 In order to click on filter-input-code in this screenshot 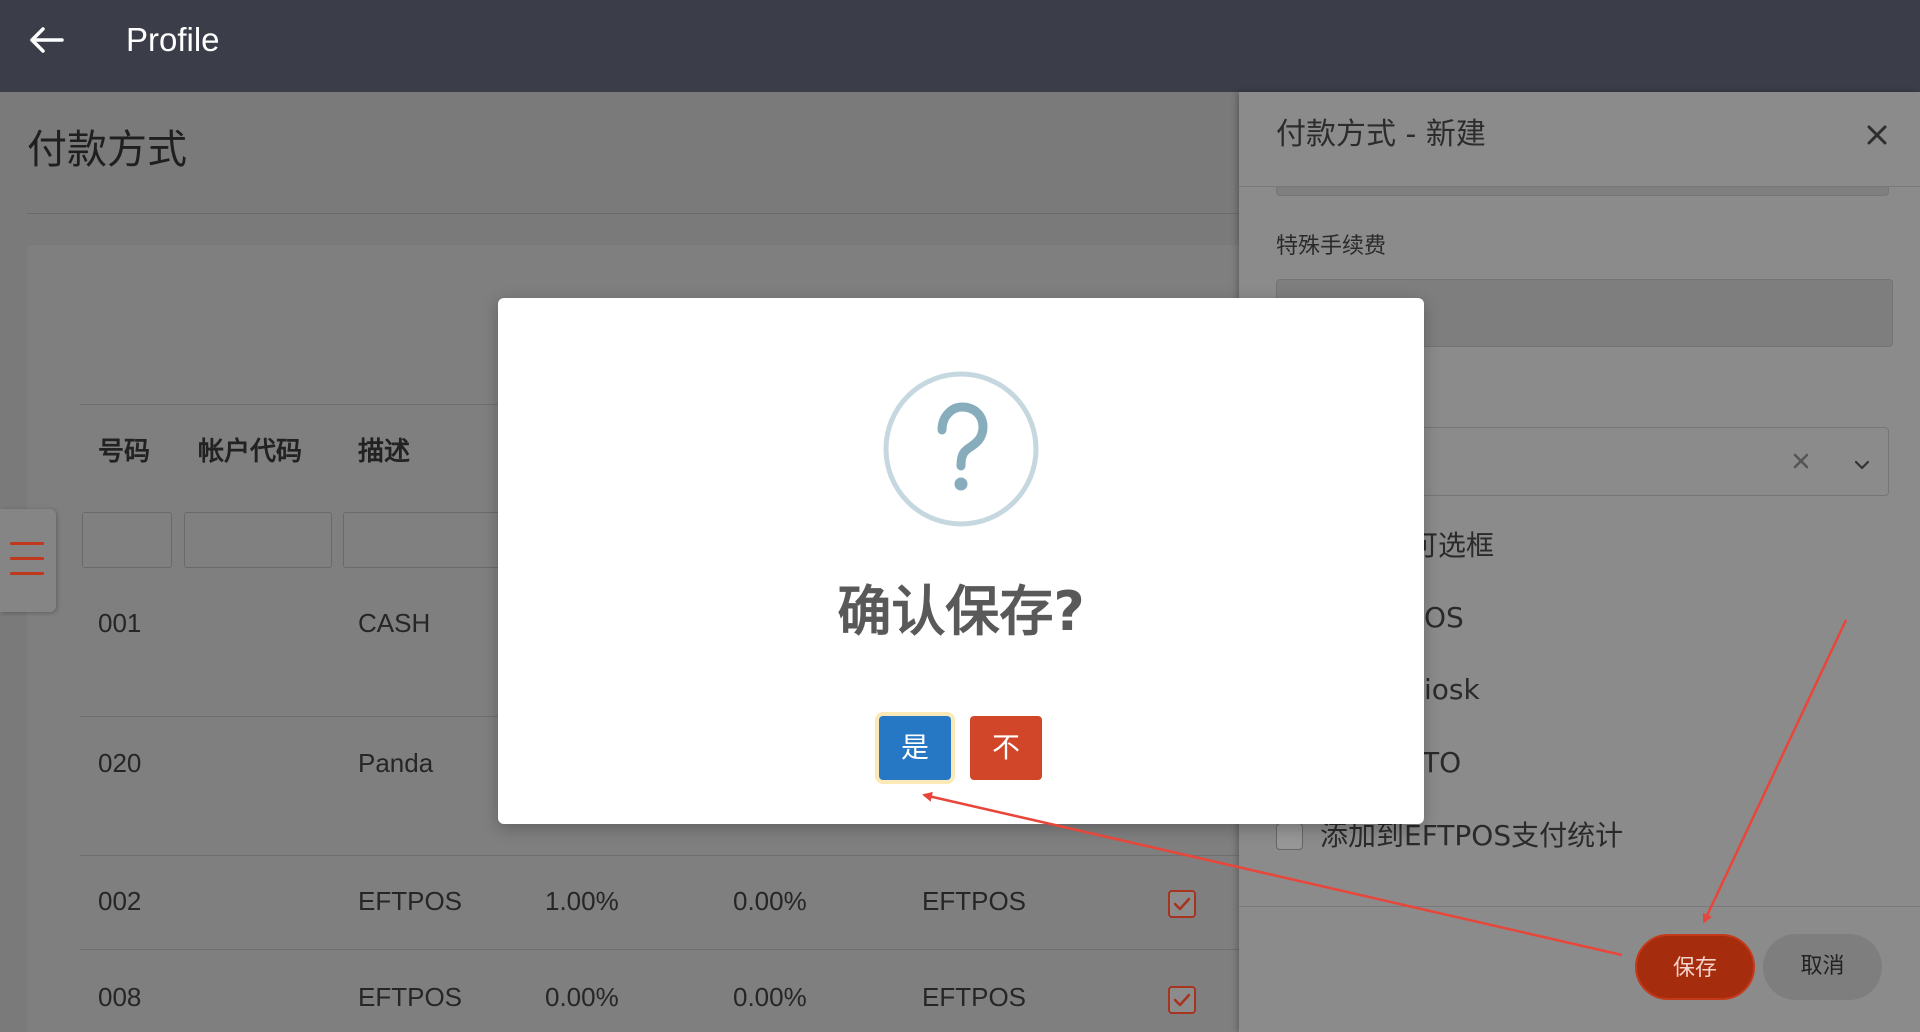, I will do `click(127, 540)`.